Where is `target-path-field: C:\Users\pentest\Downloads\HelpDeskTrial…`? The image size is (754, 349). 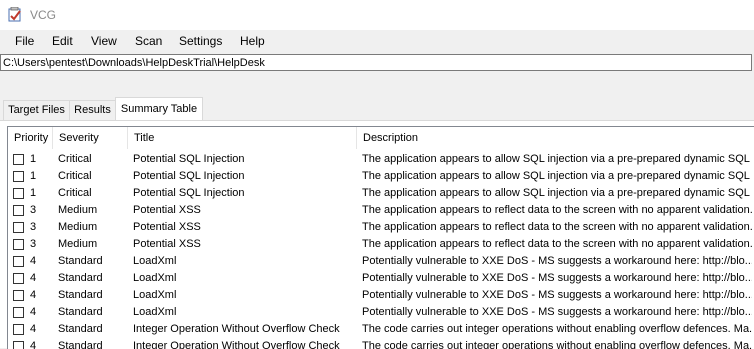 target-path-field: C:\Users\pentest\Downloads\HelpDeskTrial… is located at coordinates (376, 62).